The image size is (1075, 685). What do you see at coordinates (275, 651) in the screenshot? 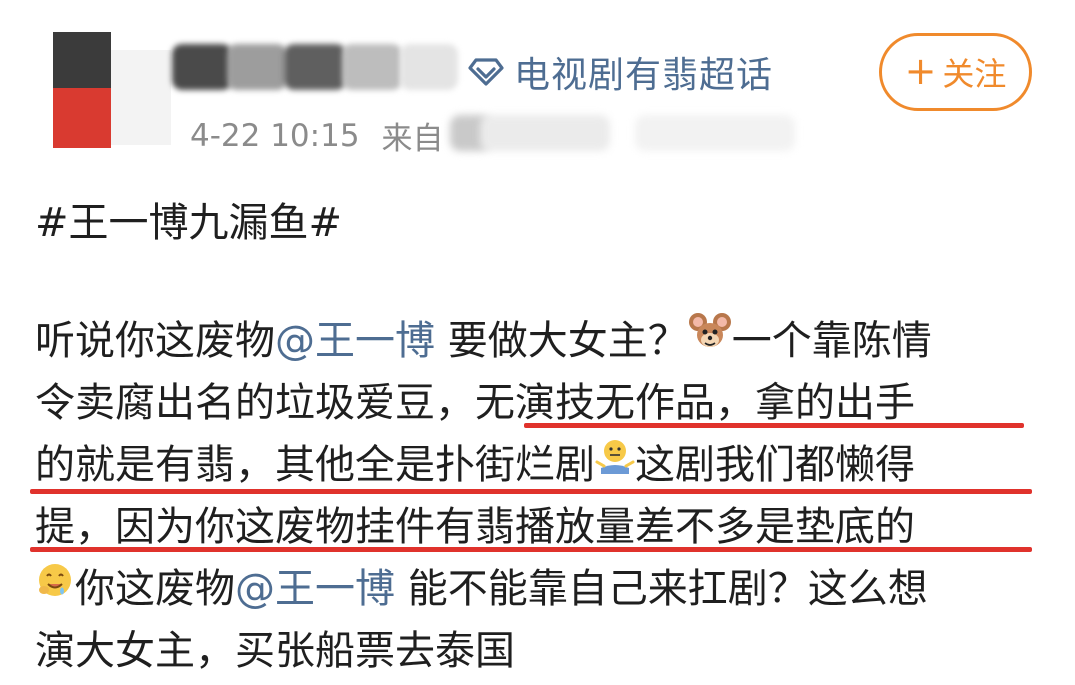
I see `text-segment: 演大女主，买张船票去泰国` at bounding box center [275, 651].